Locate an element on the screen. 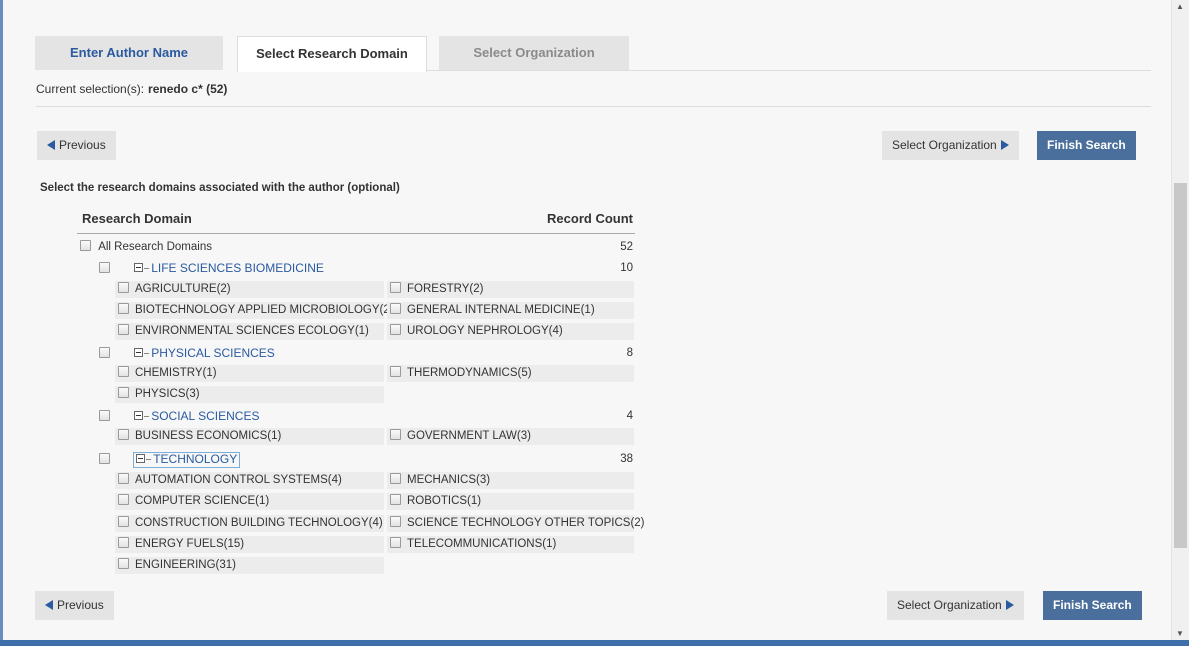 The image size is (1189, 646). domain-item: BUSINESS ECONOMICS(1) is located at coordinates (249, 436).